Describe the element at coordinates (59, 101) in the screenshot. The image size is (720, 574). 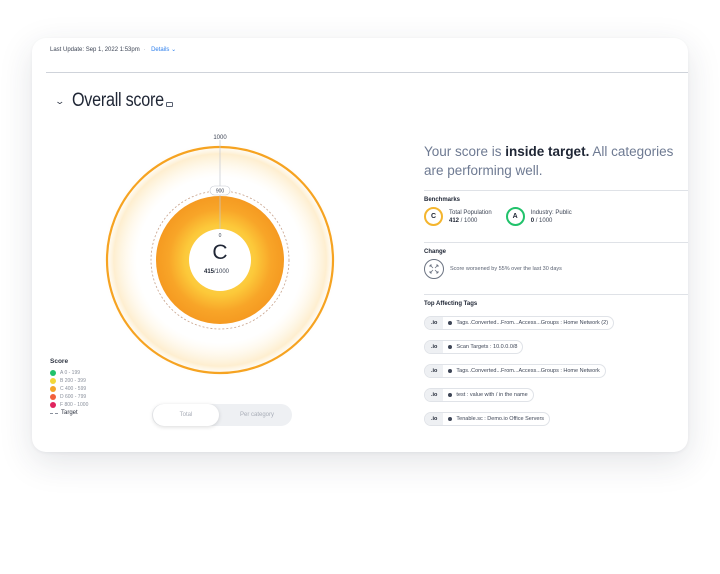
I see `chevron-down-icon: ⌄` at that location.